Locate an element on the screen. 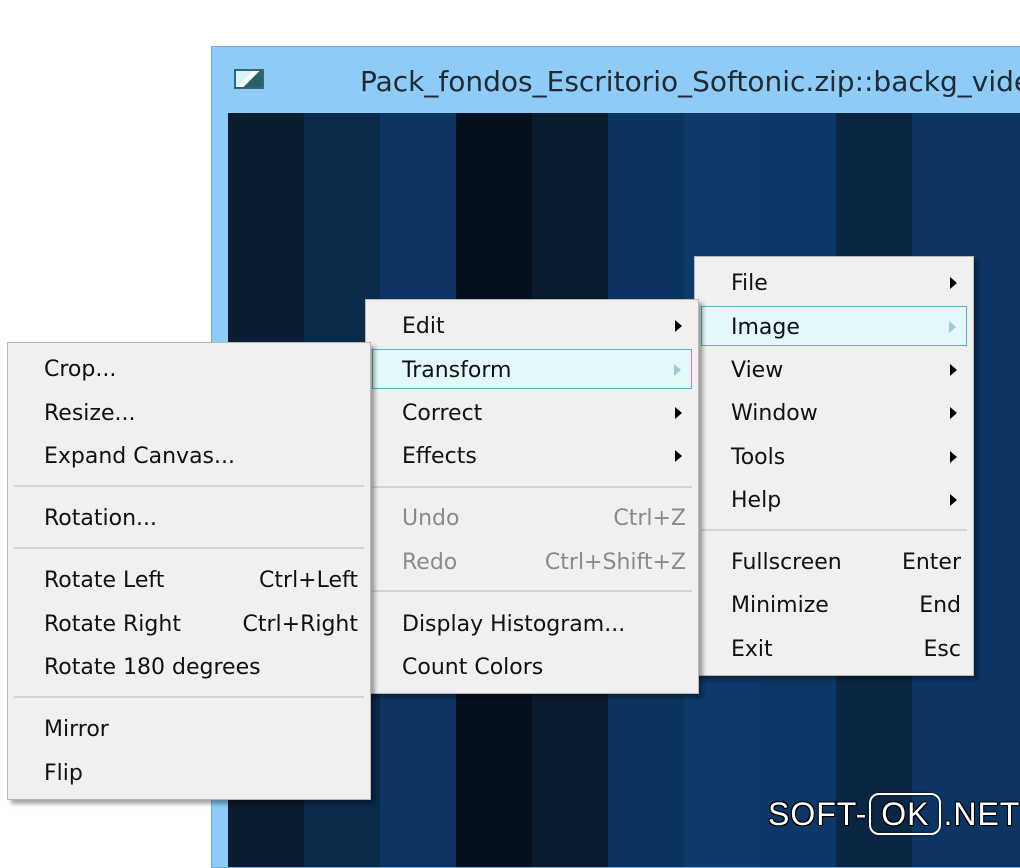  menu-item-label: Rotate 180 degrees is located at coordinates (152, 667).